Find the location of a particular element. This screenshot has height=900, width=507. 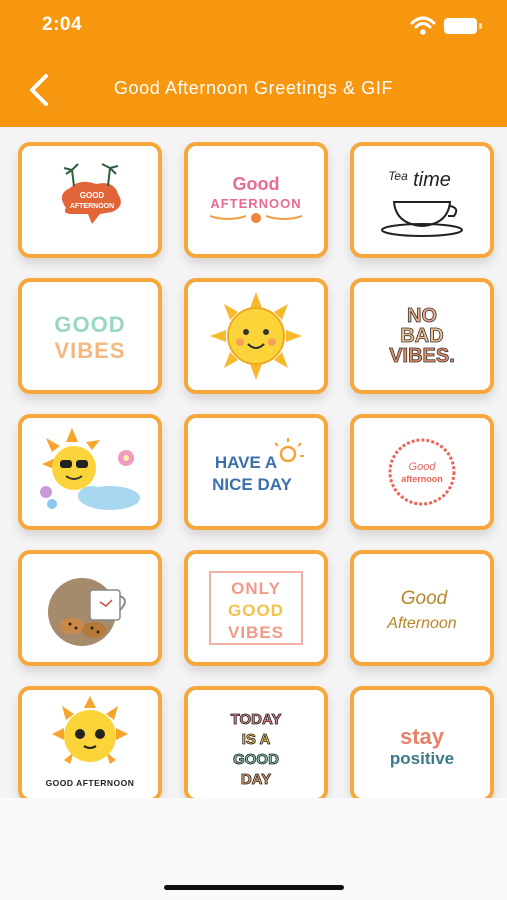

sticker-text: NICE DAY is located at coordinates (252, 484).